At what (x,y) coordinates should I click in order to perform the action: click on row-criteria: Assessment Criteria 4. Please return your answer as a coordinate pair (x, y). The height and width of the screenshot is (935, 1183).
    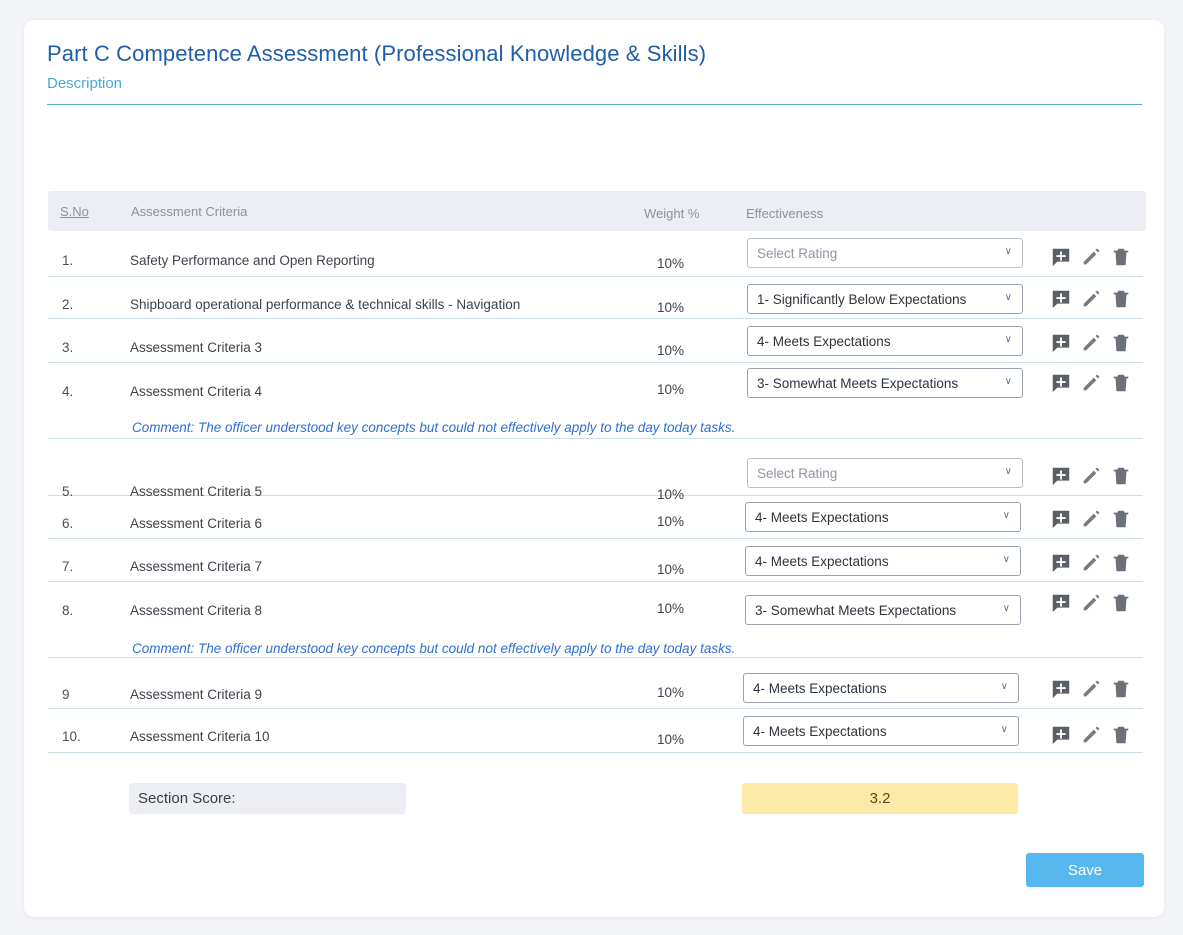
    Looking at the image, I should click on (196, 391).